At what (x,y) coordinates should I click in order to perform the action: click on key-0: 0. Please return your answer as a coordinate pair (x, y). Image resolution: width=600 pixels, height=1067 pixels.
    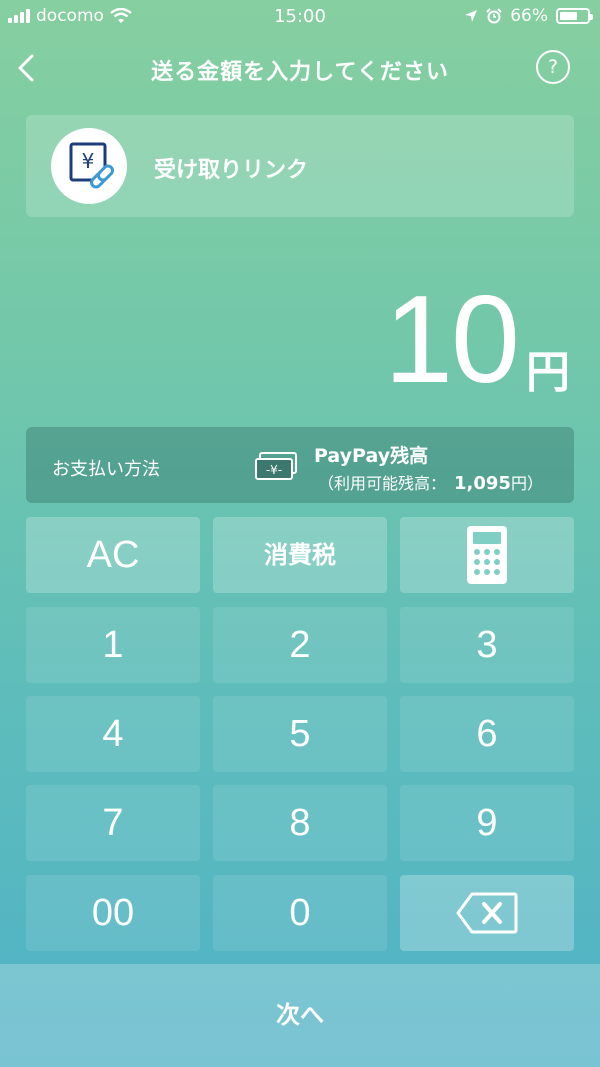
    Looking at the image, I should click on (300, 913).